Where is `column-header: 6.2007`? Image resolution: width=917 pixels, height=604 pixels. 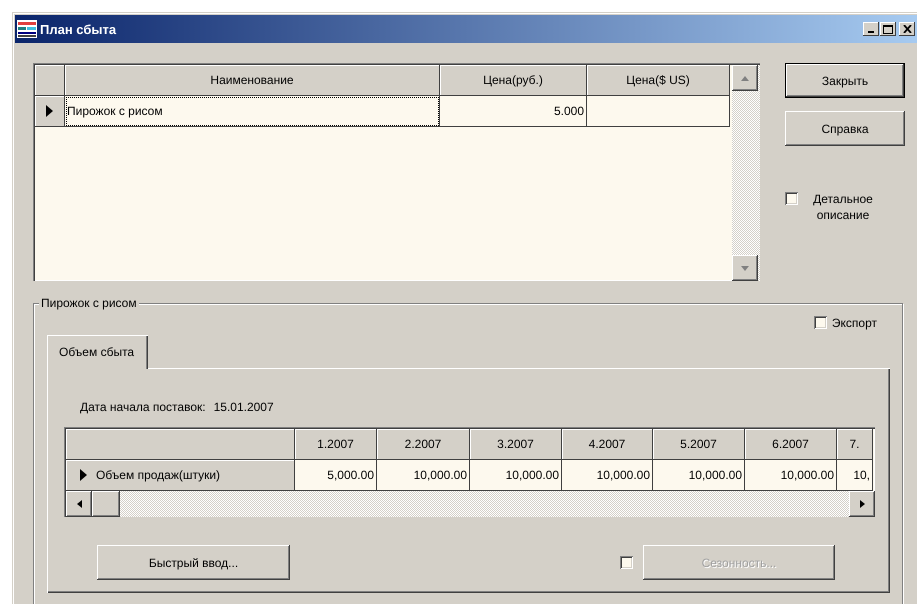
column-header: 6.2007 is located at coordinates (791, 444).